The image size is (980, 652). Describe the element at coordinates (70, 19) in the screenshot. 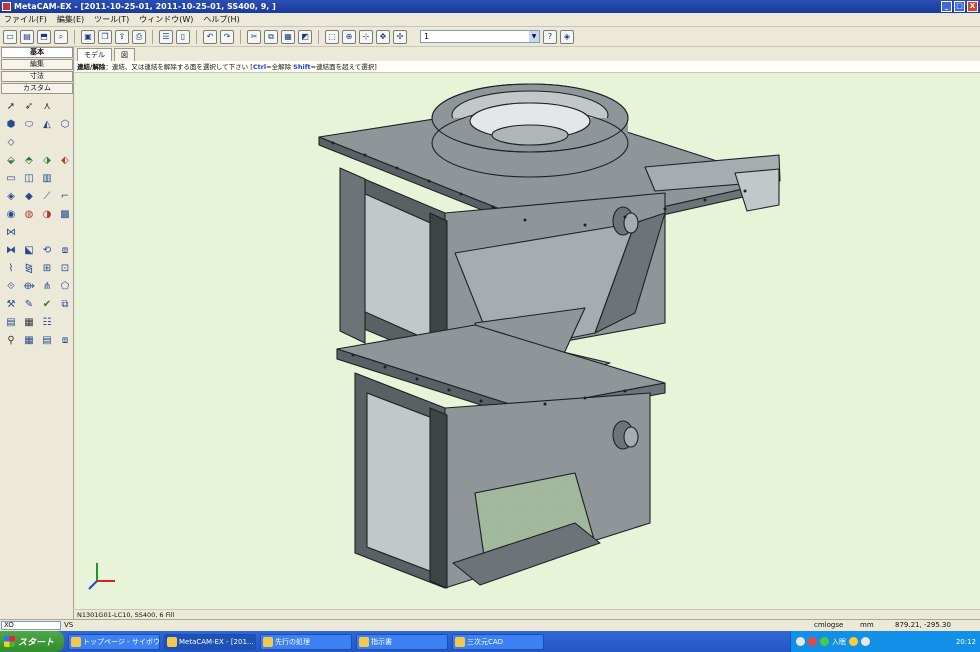

I see `menu-edit: 編集(E)` at that location.